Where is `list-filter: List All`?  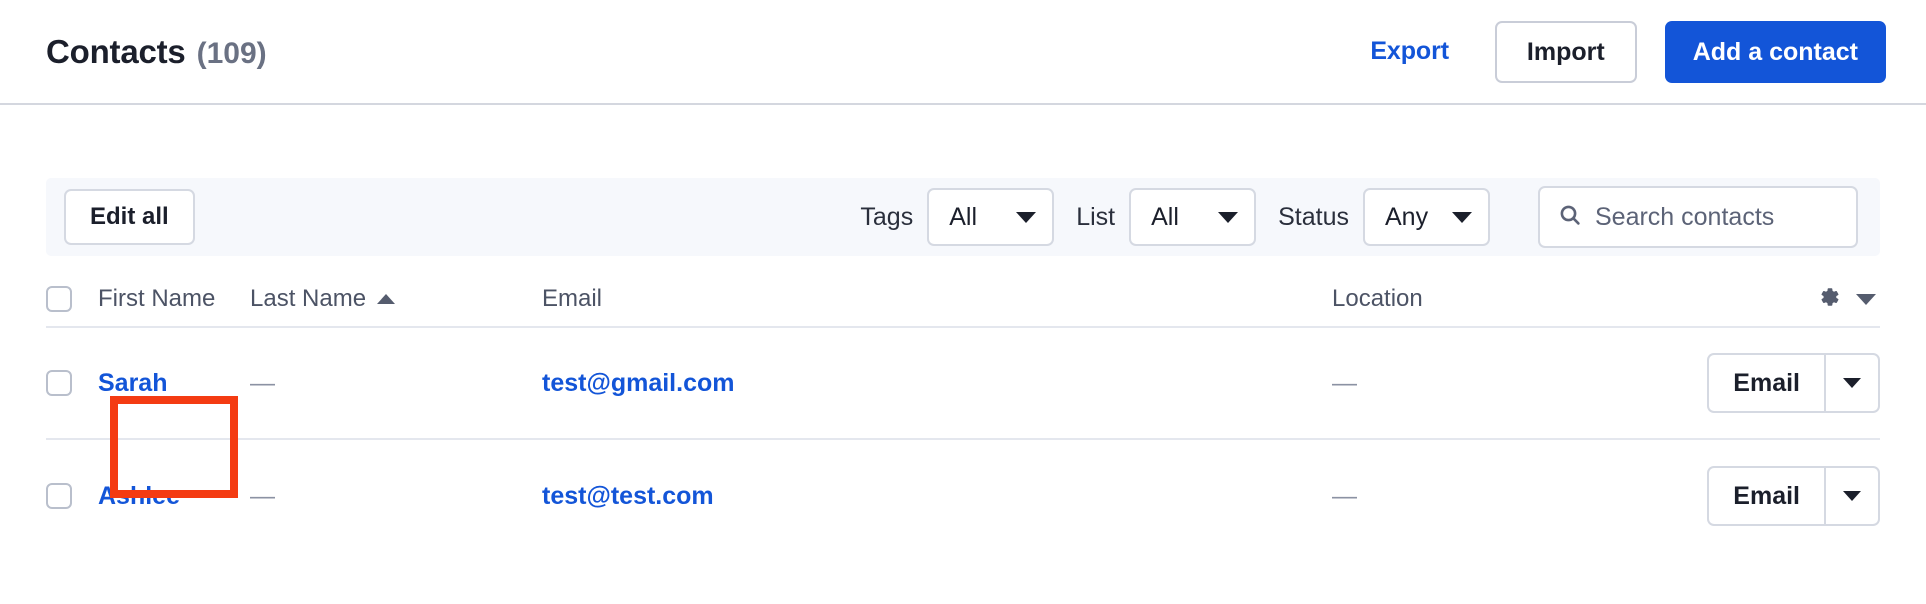 list-filter: List All is located at coordinates (1166, 217).